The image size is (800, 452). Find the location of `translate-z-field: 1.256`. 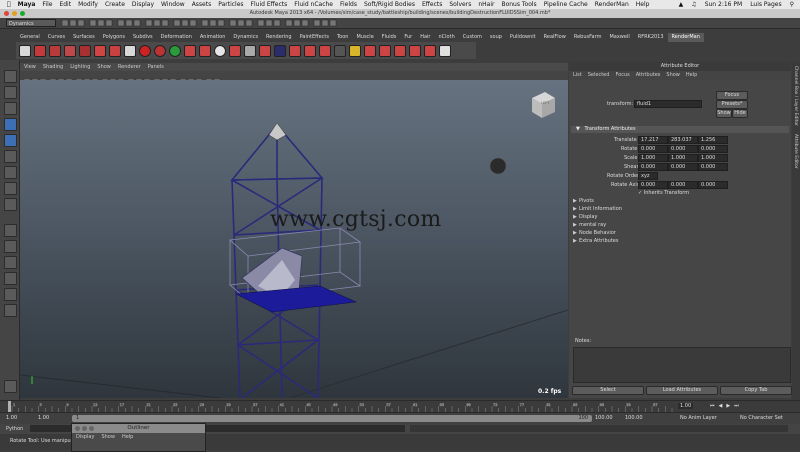

translate-z-field: 1.256 is located at coordinates (713, 140).